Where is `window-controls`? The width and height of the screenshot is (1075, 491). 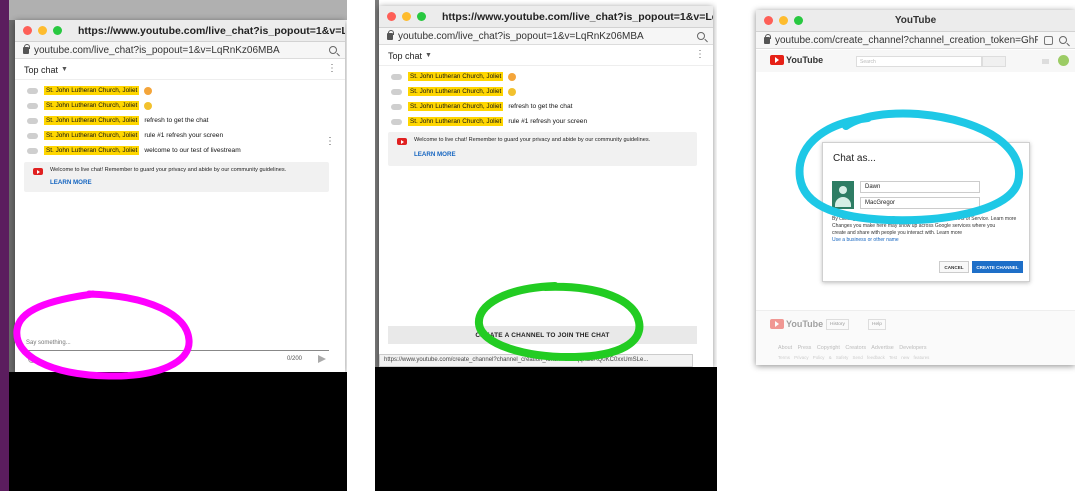 window-controls is located at coordinates (406, 16).